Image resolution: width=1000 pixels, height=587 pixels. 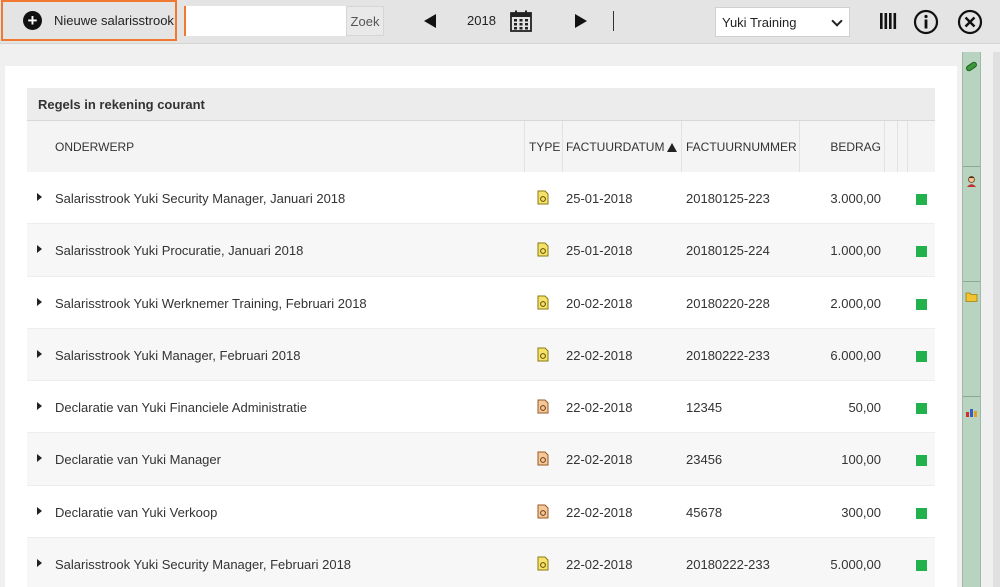 What do you see at coordinates (888, 21) in the screenshot?
I see `columns-icon` at bounding box center [888, 21].